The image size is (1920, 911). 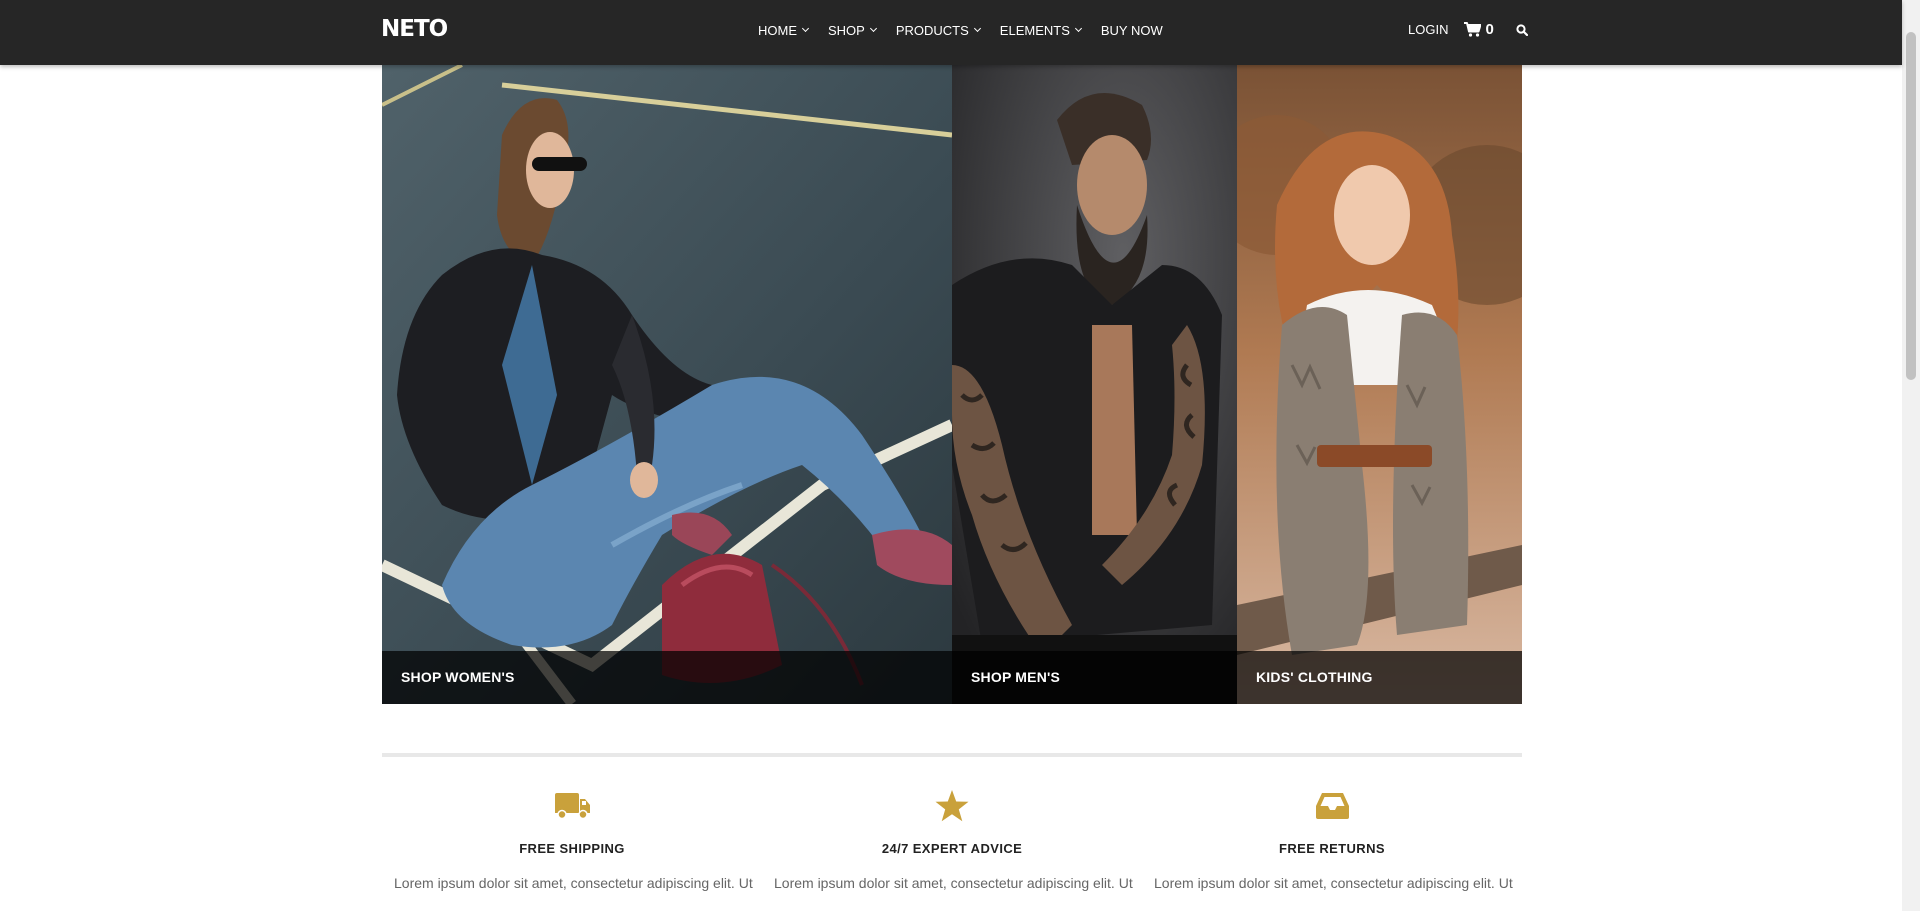 I want to click on menu-item-home: HOME, so click(x=784, y=30).